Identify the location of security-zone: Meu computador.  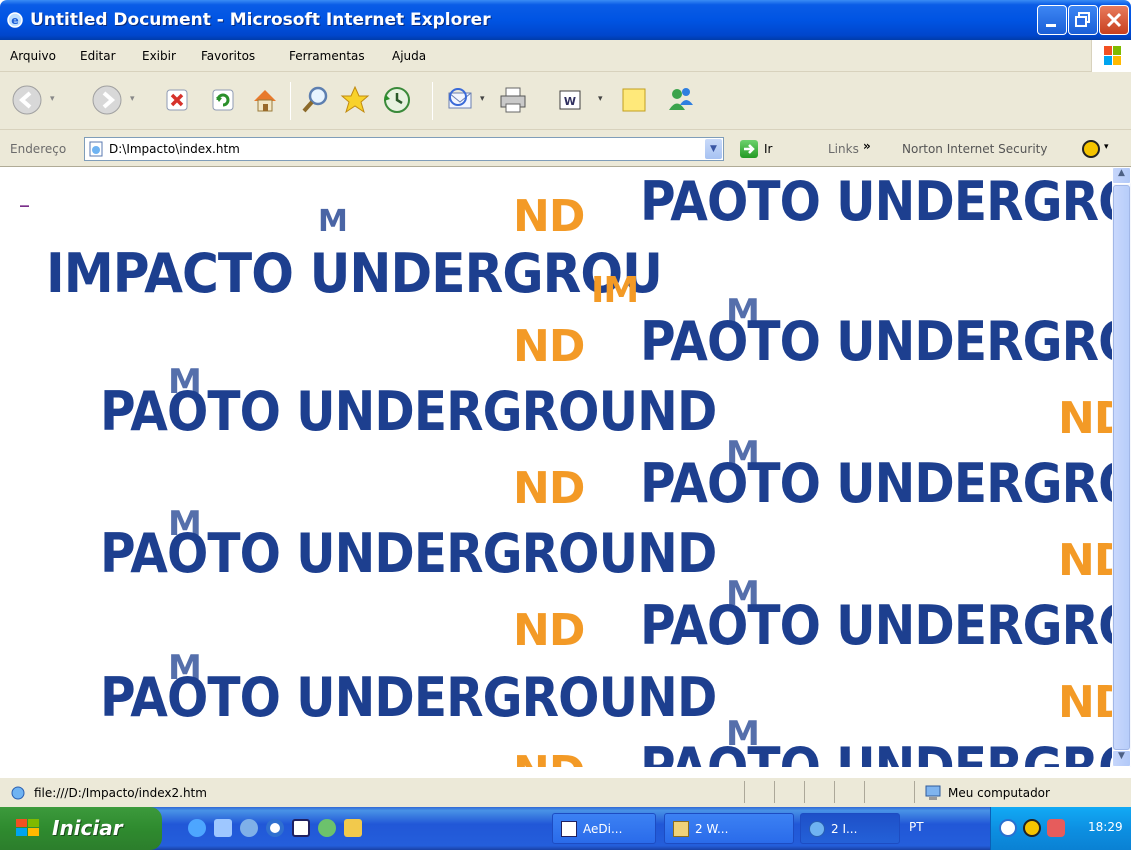
(999, 793).